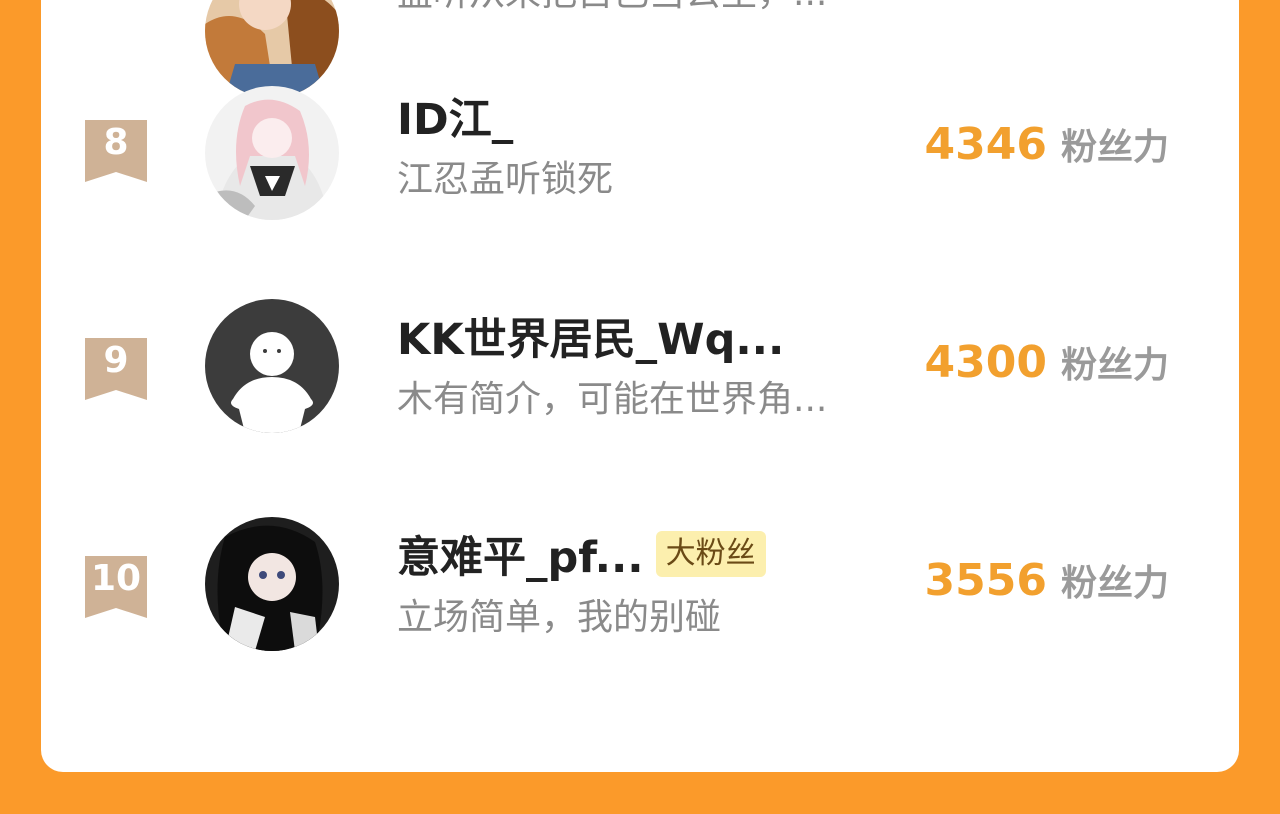 Image resolution: width=1280 pixels, height=814 pixels. I want to click on default-user-avatar-icon, so click(272, 366).